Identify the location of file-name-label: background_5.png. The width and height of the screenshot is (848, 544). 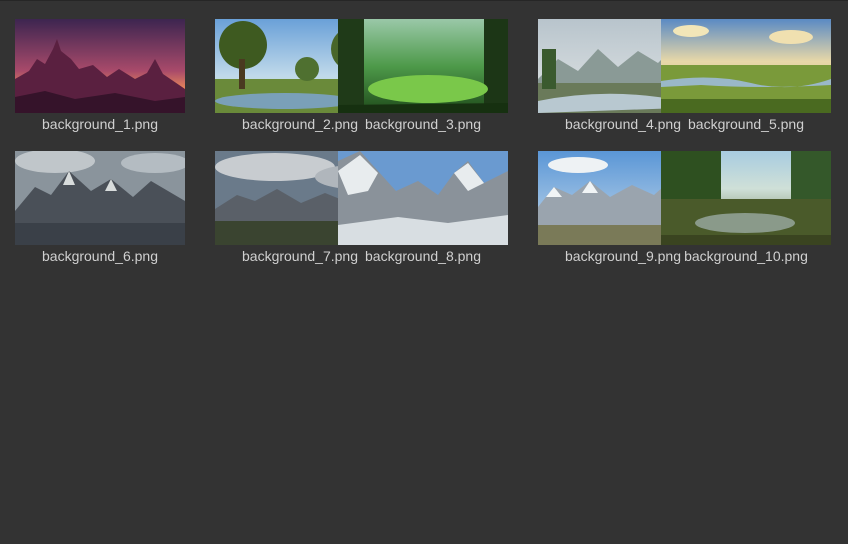
(746, 124).